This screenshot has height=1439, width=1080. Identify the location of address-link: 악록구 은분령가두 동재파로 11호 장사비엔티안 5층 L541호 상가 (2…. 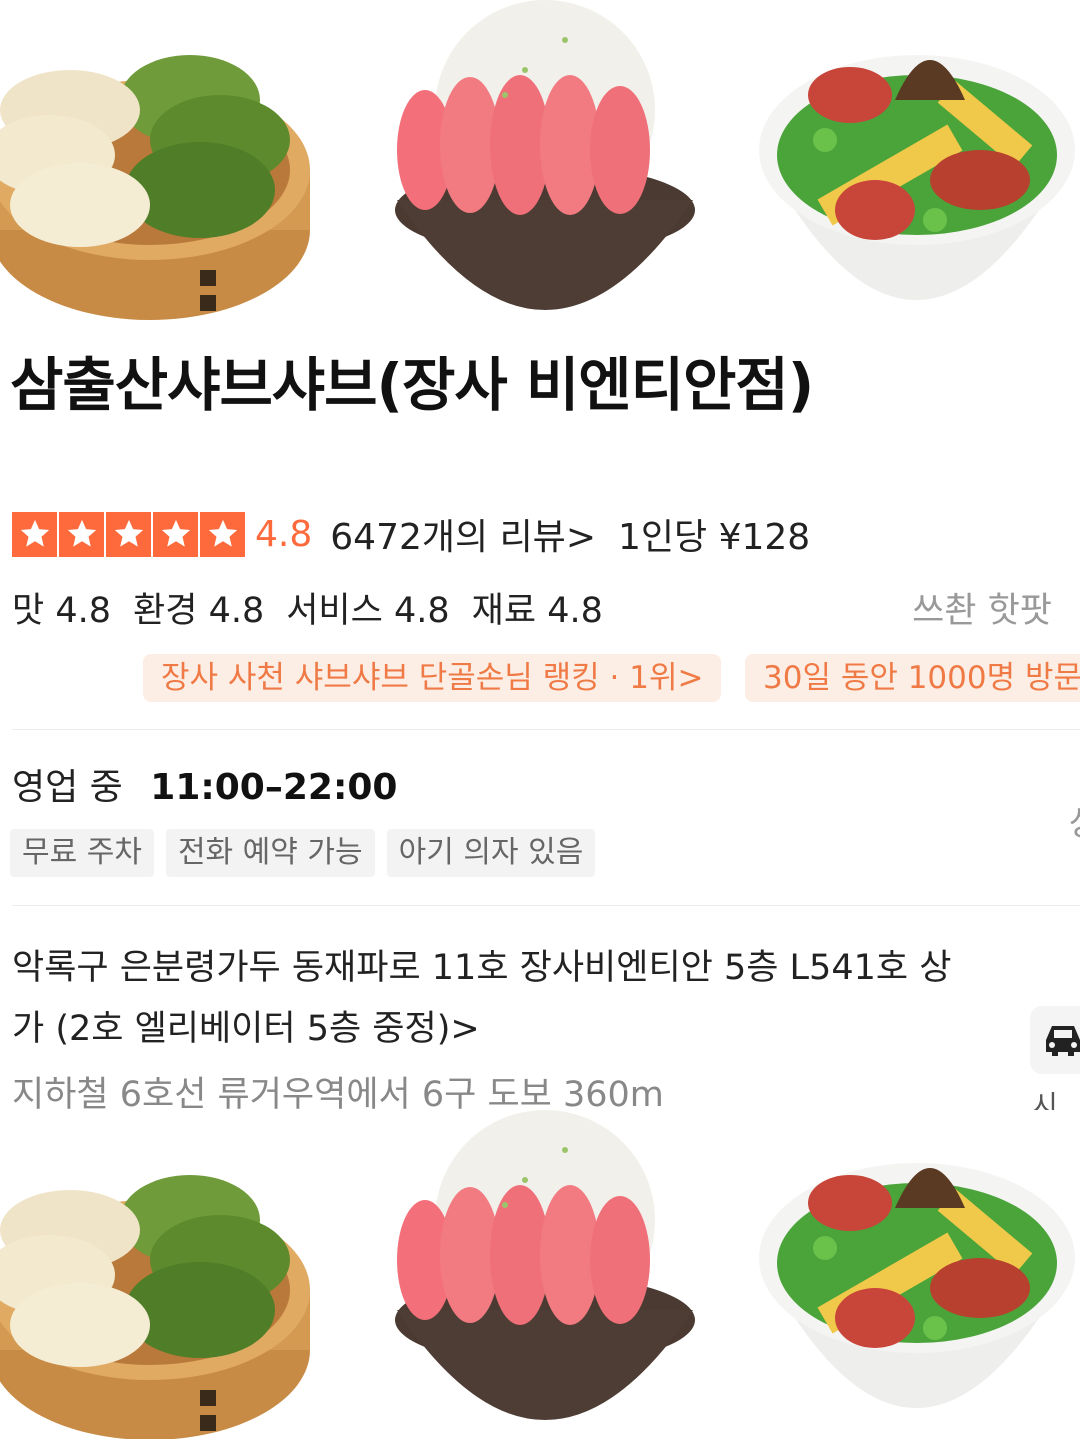
(482, 999).